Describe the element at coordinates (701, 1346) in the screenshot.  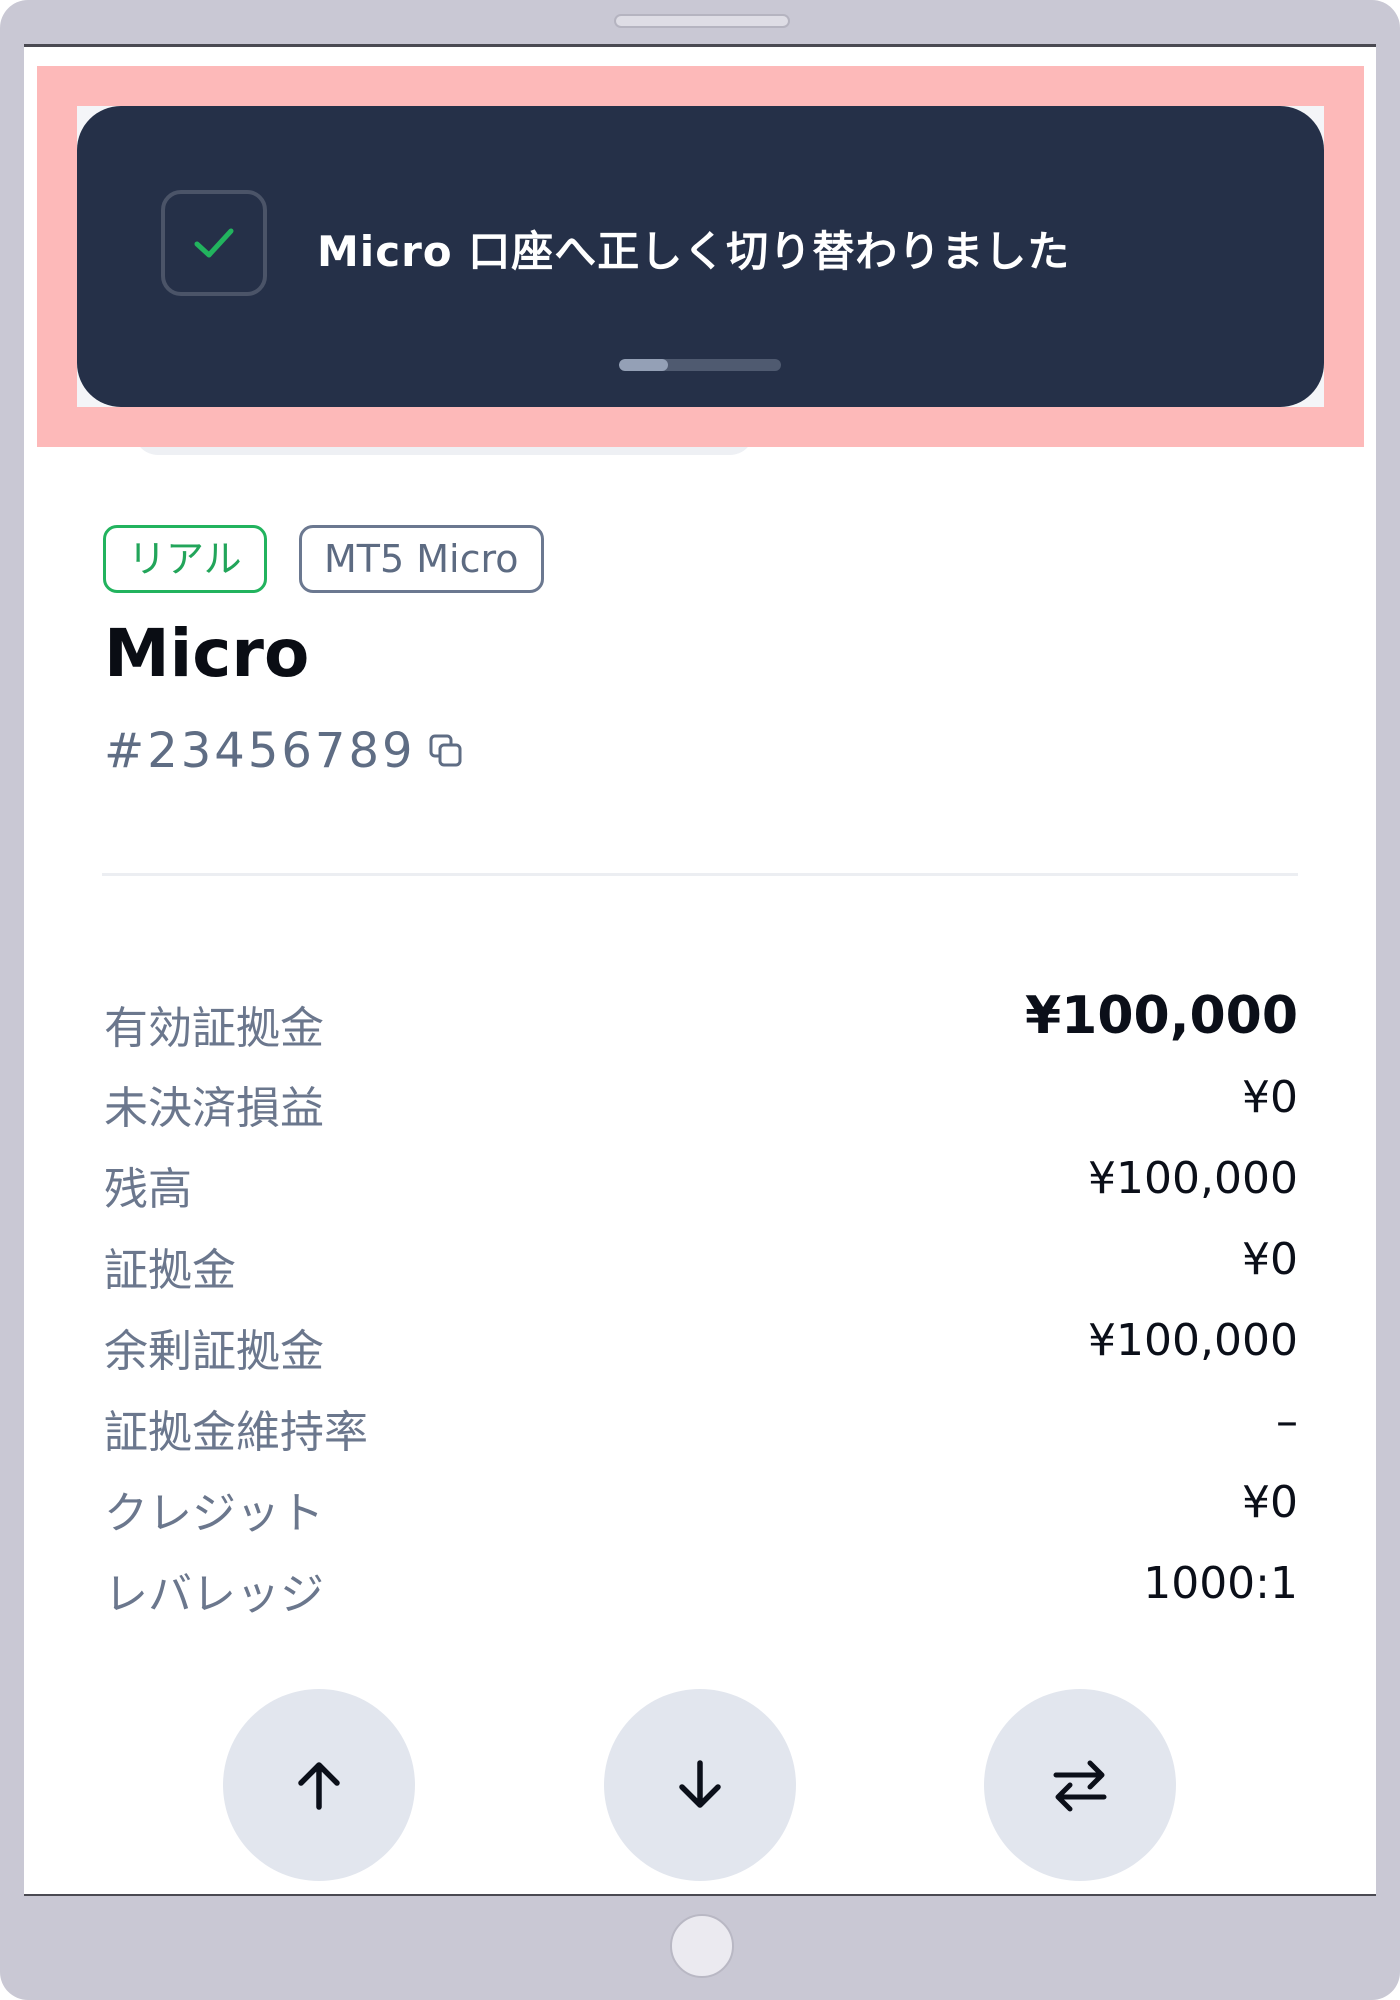
I see `metric-row-free-margin: 余剰証拠金 ¥100,000` at that location.